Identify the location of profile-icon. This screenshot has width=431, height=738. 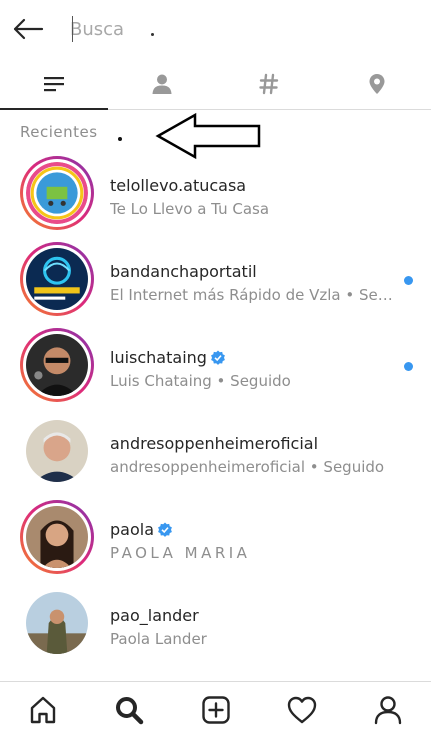
(388, 710).